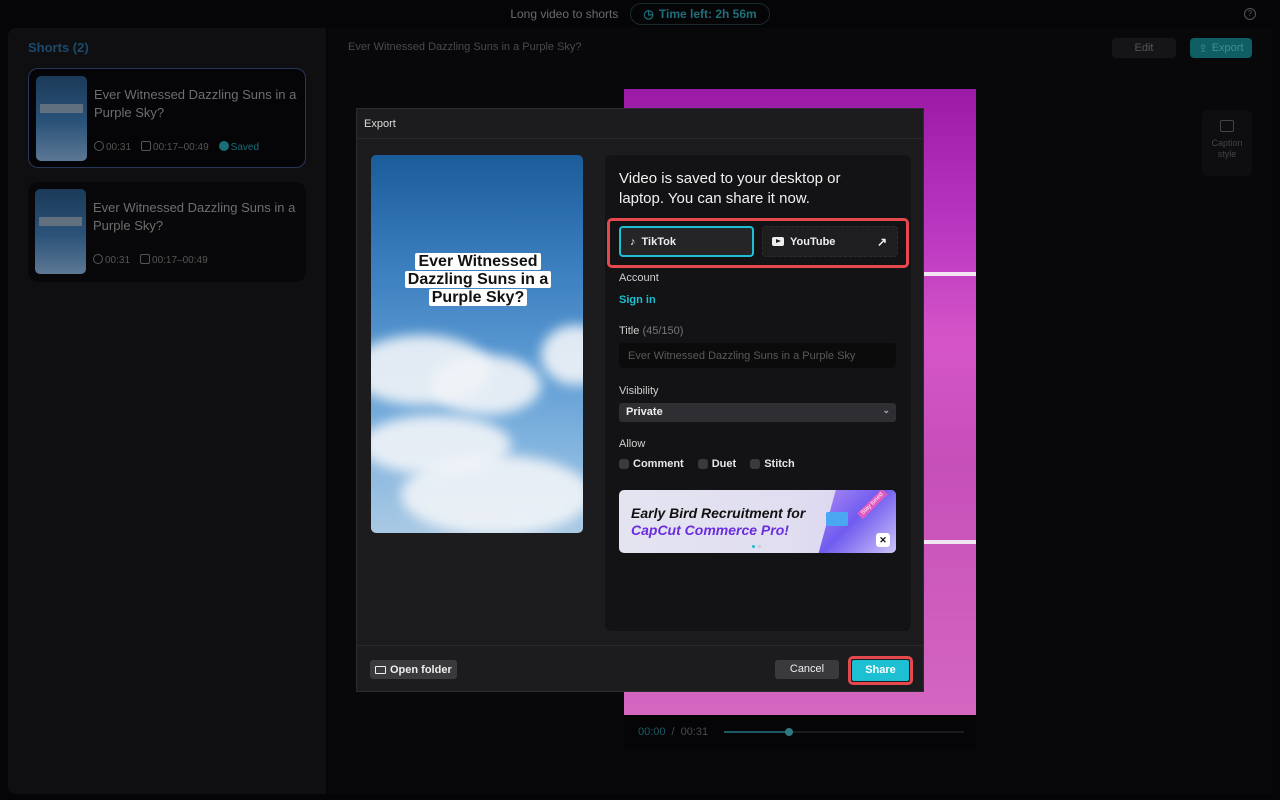 This screenshot has height=800, width=1280. I want to click on comment-checkbox: Comment, so click(651, 464).